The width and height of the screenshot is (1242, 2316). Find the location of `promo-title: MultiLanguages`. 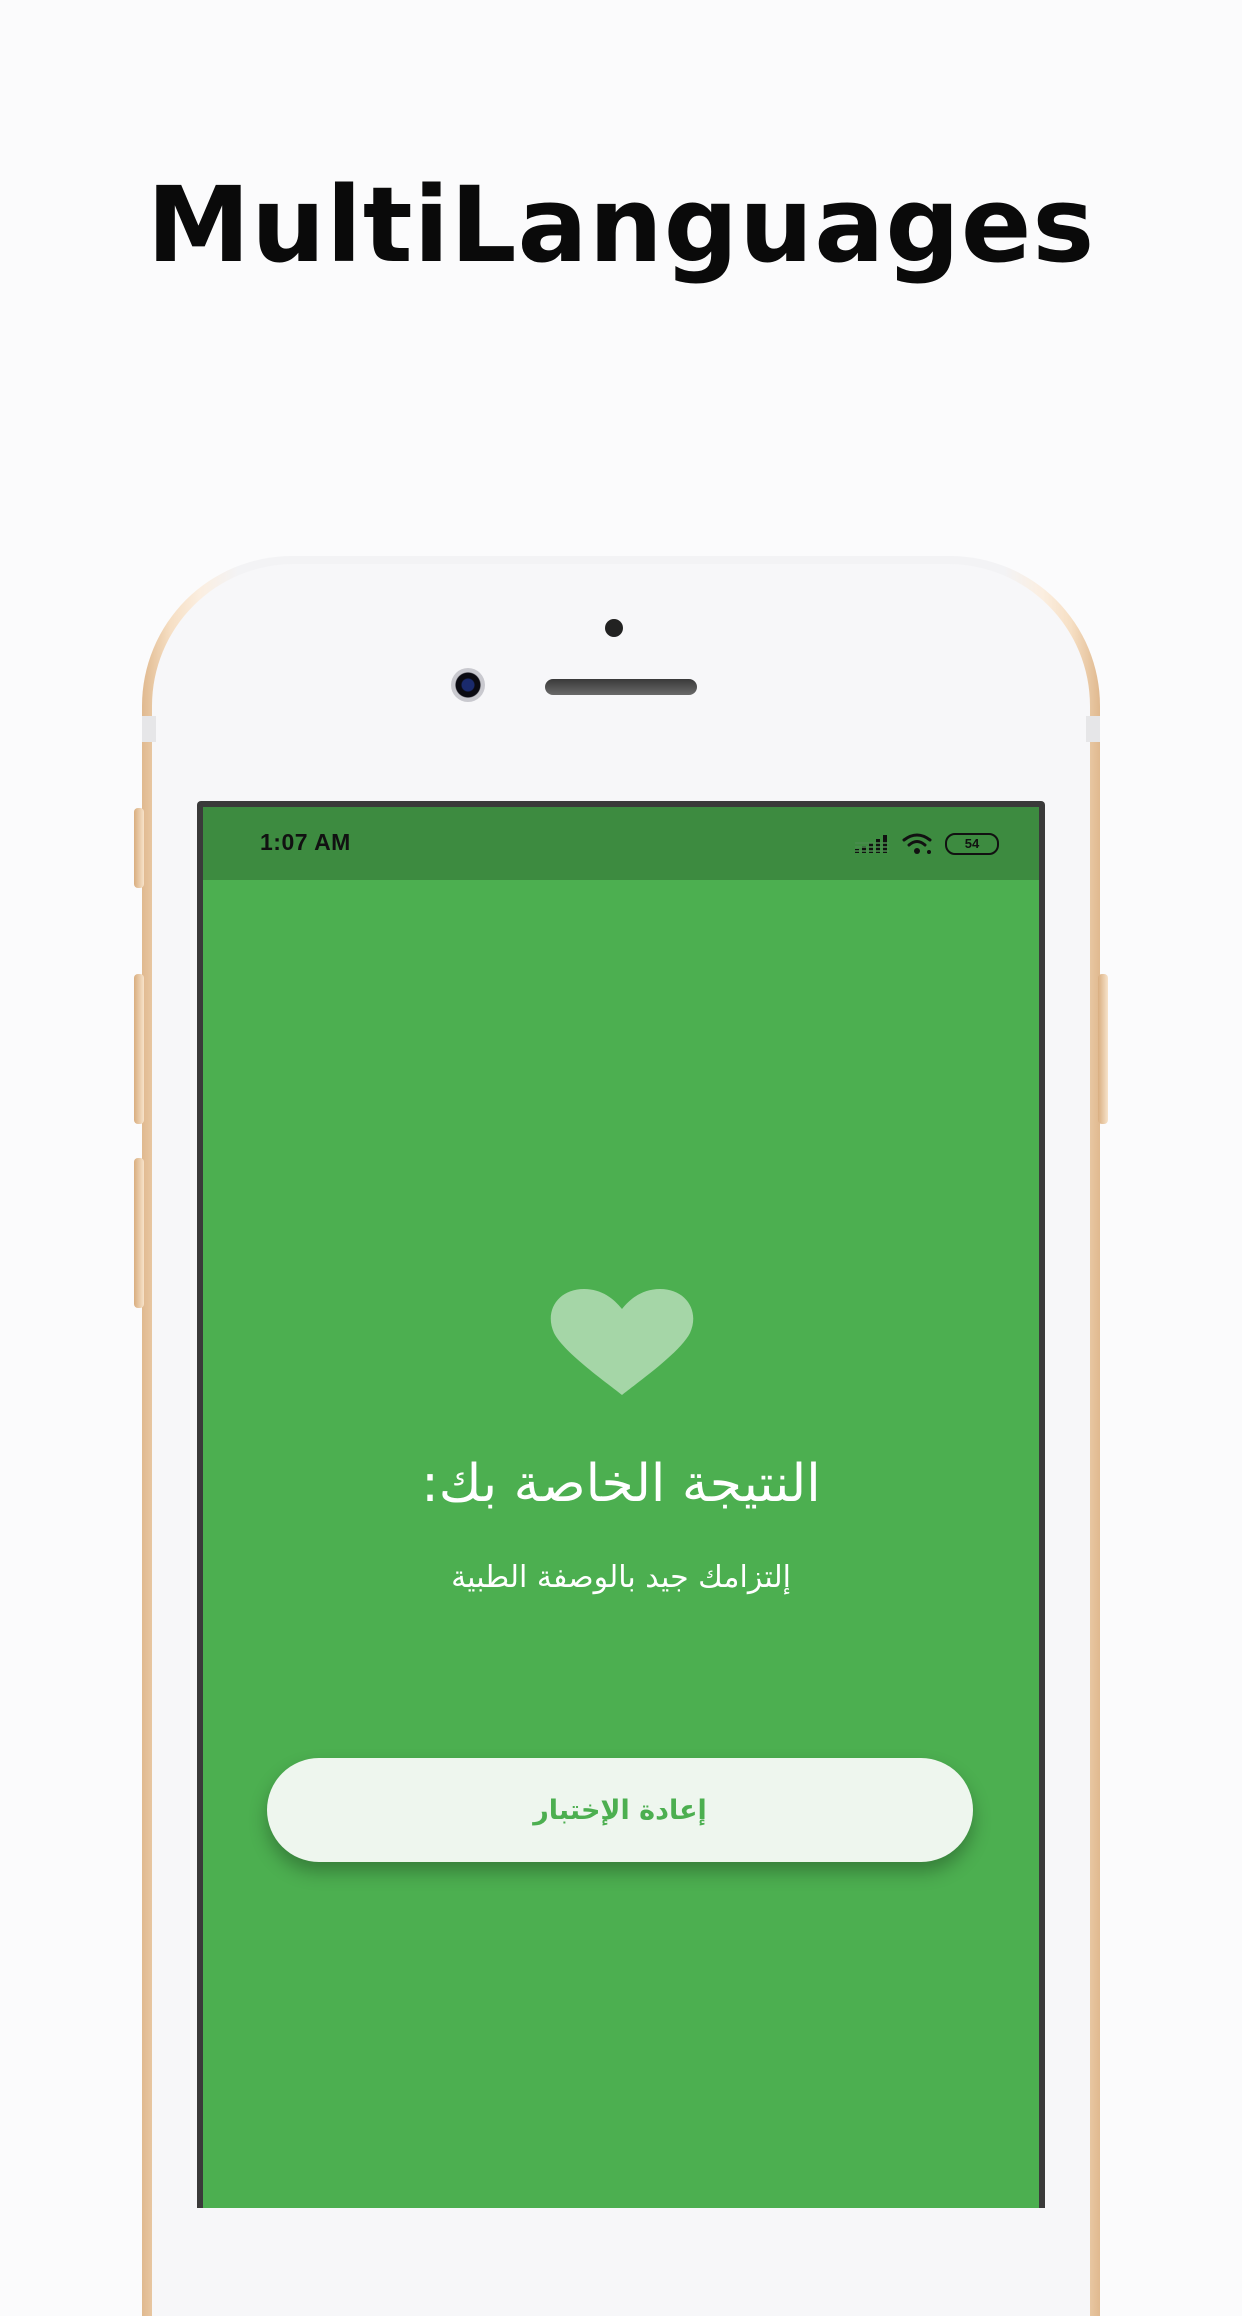

promo-title: MultiLanguages is located at coordinates (621, 225).